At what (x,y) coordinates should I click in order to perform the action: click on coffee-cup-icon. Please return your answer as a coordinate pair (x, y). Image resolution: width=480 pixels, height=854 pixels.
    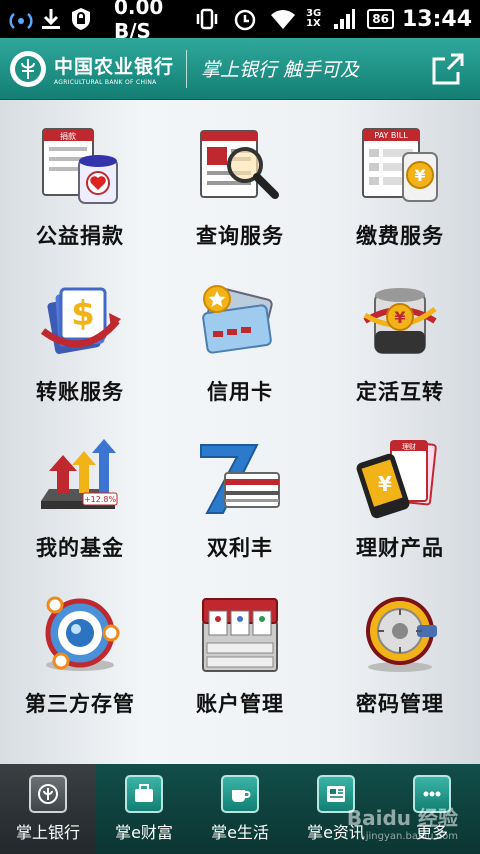
    Looking at the image, I should click on (240, 794).